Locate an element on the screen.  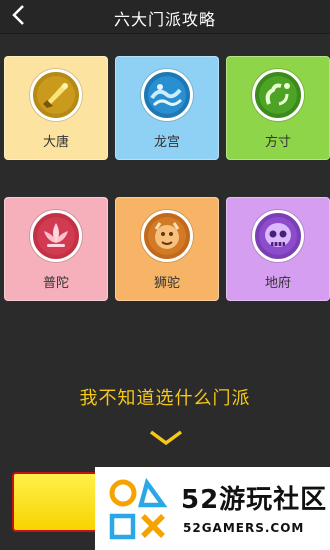
back-button is located at coordinates (19, 15).